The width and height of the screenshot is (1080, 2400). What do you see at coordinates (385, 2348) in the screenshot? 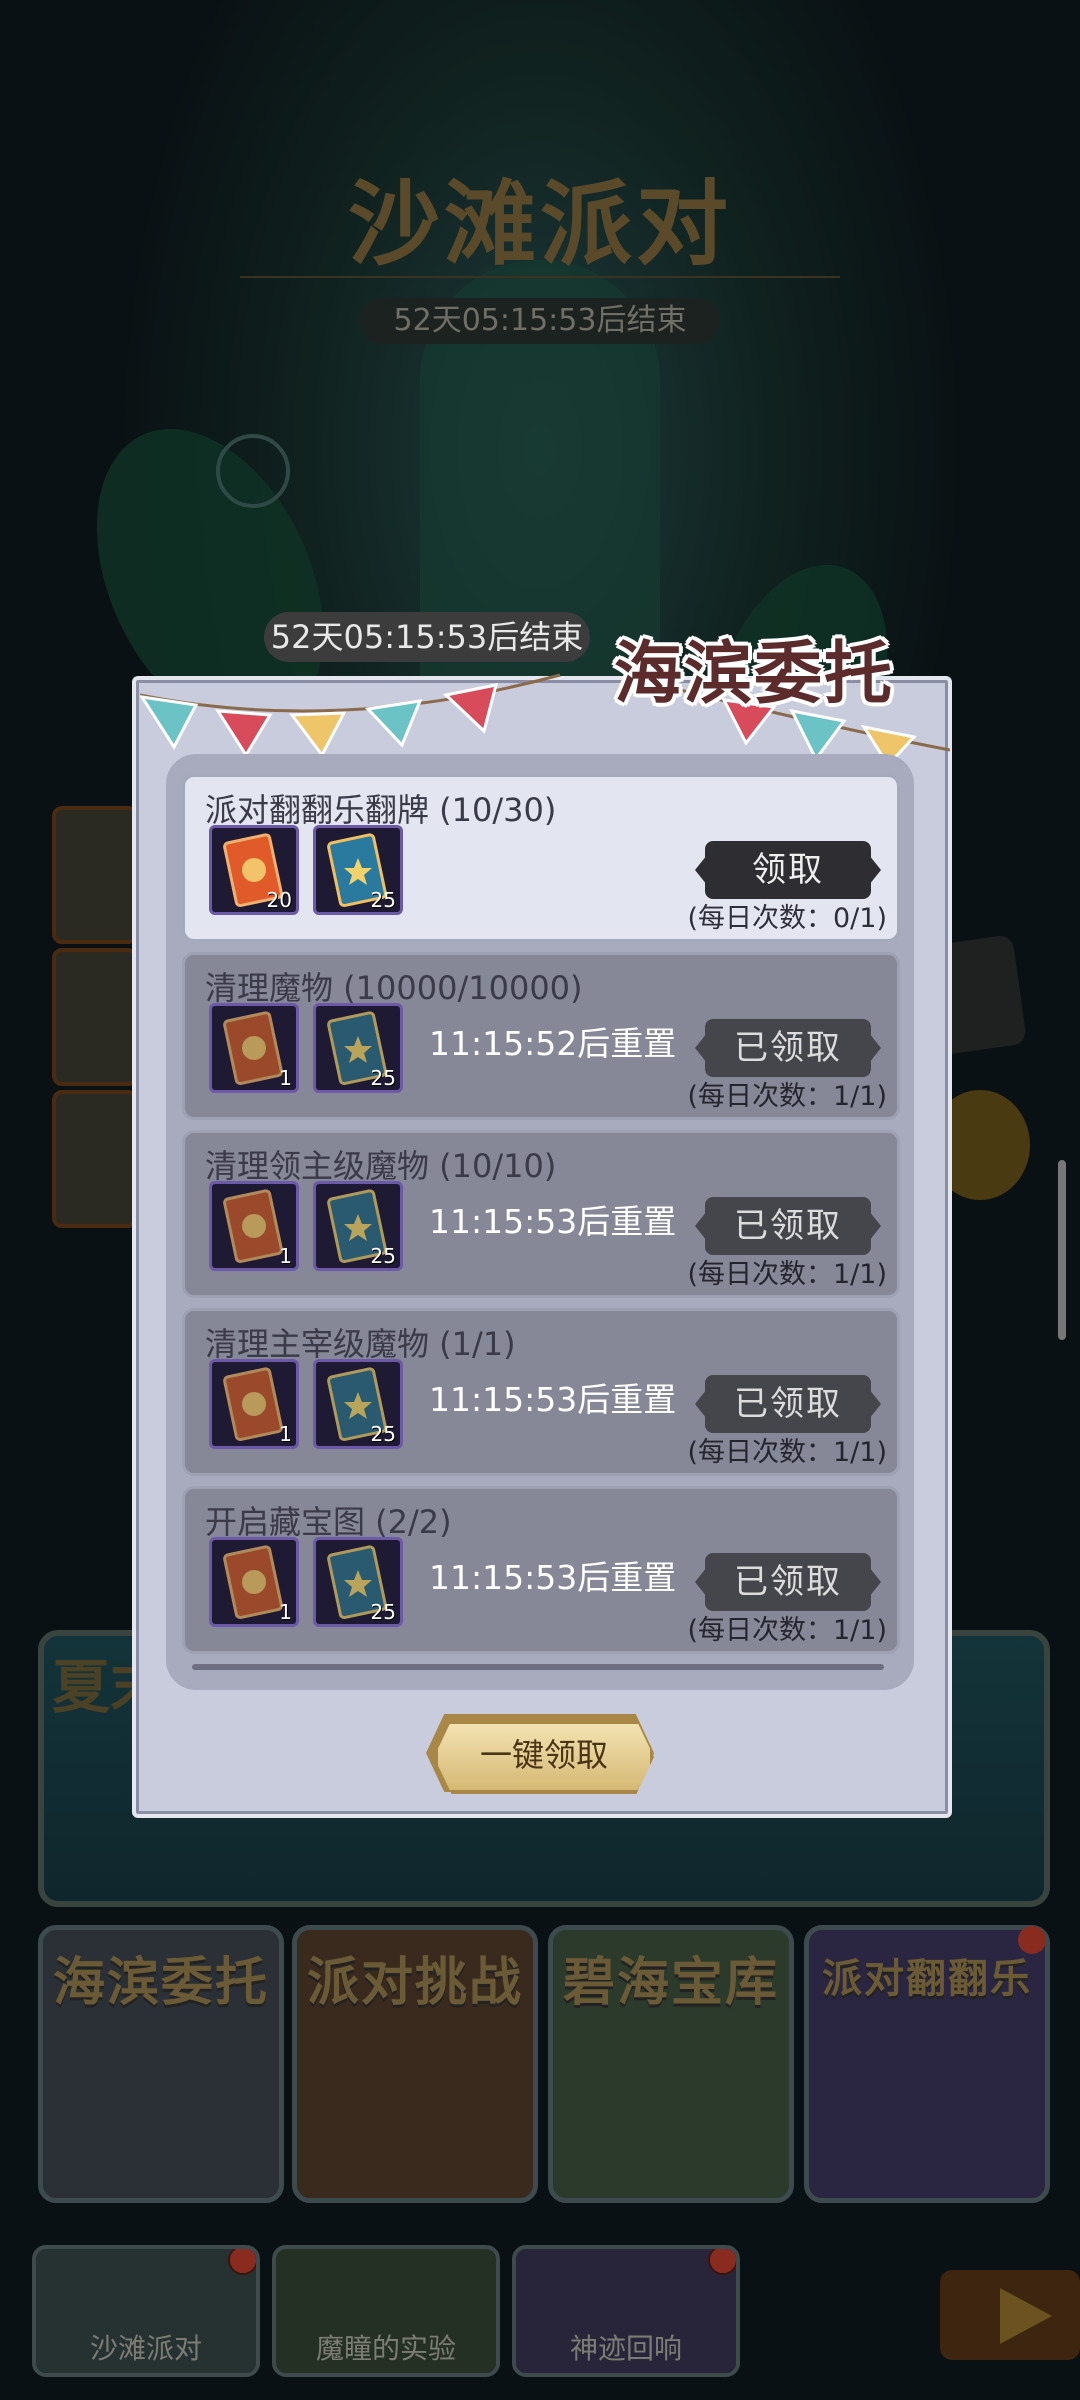
I see `tab-label: 魔瞳的实验` at bounding box center [385, 2348].